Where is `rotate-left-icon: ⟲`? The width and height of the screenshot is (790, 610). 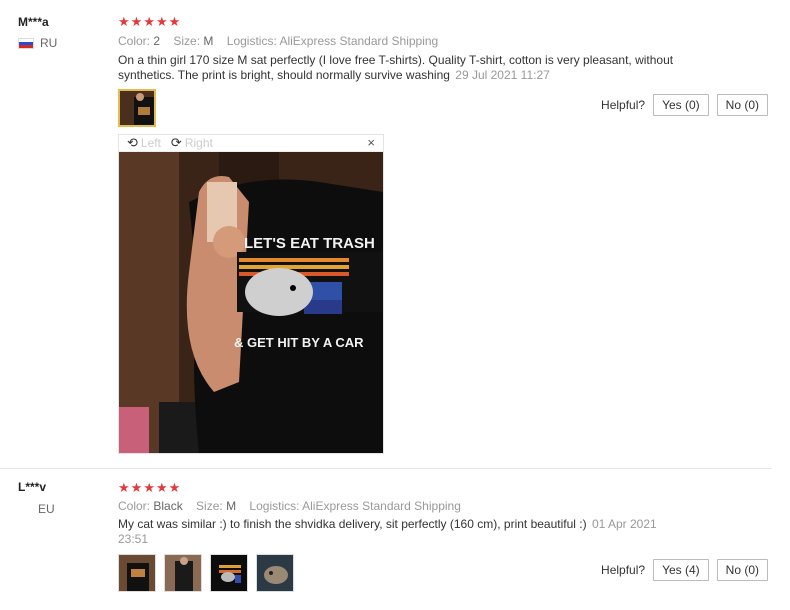 rotate-left-icon: ⟲ is located at coordinates (132, 142).